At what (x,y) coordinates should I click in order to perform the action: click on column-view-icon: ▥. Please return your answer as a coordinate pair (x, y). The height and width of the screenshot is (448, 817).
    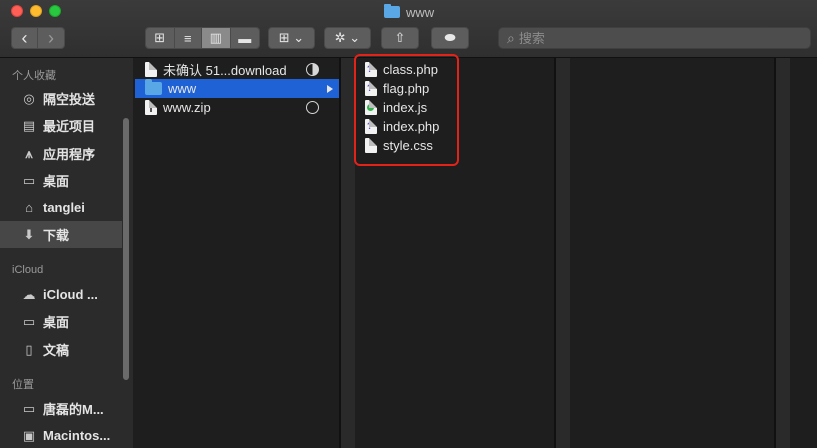
    Looking at the image, I should click on (215, 37).